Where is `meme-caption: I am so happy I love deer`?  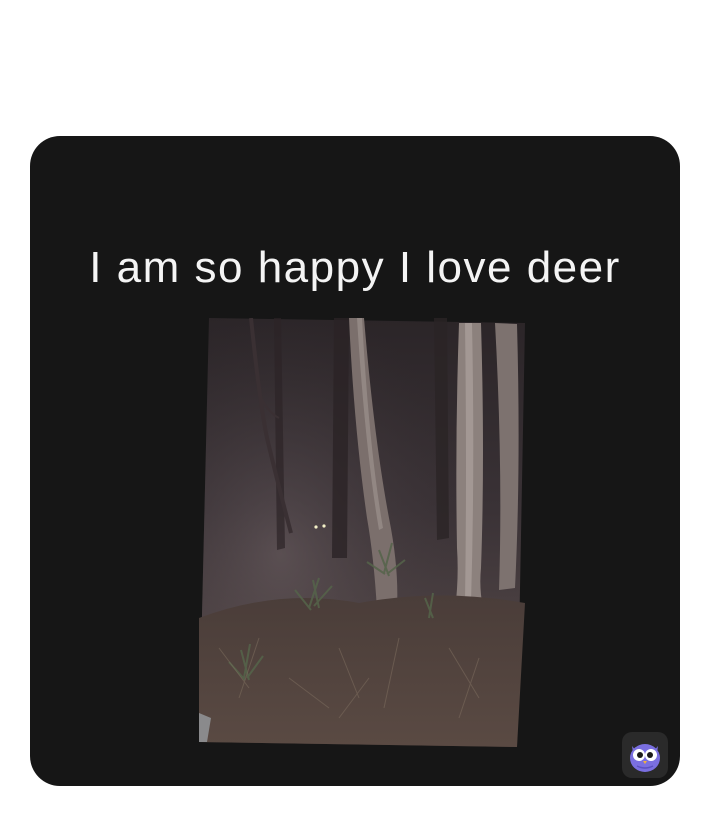
meme-caption: I am so happy I love deer is located at coordinates (355, 267).